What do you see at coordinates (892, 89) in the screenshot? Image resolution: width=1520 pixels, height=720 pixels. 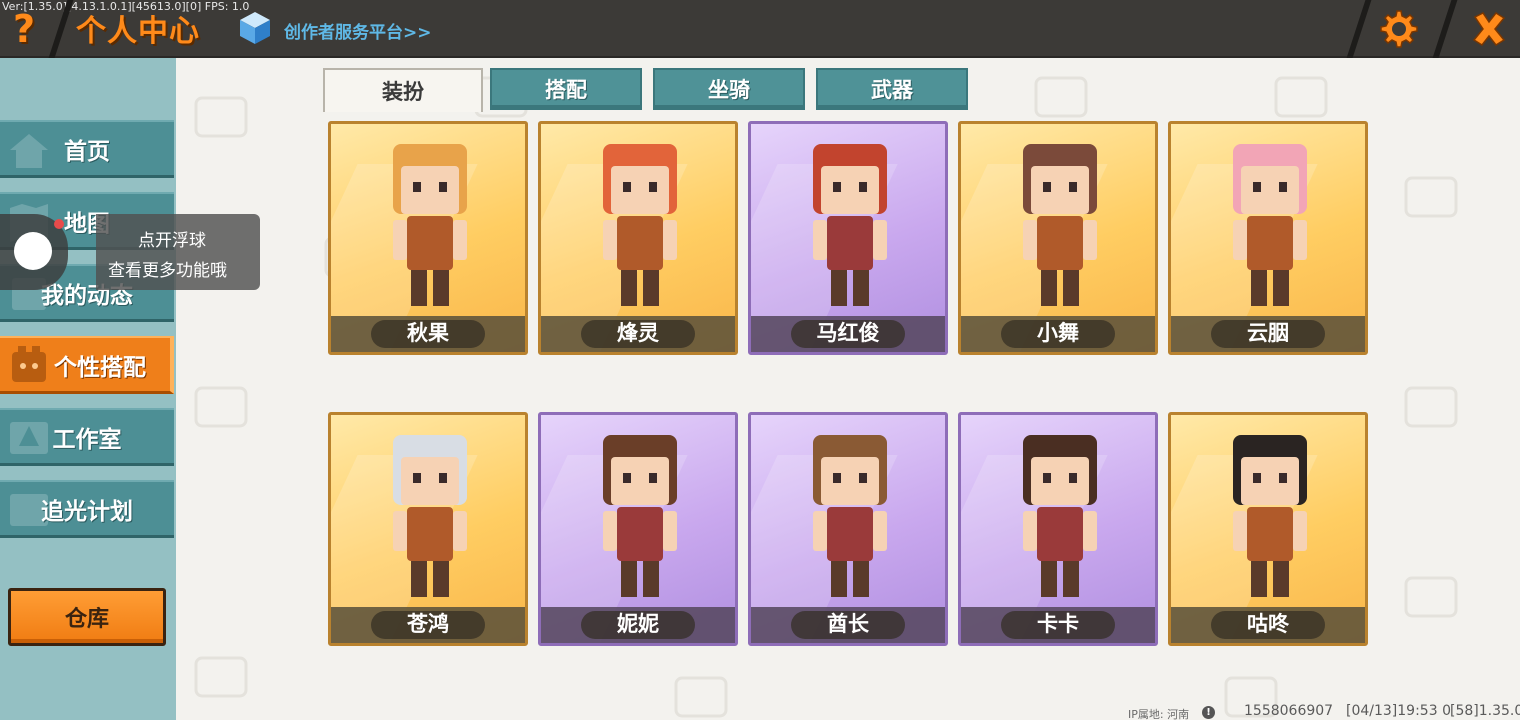 I see `tab-weapon: 武器` at bounding box center [892, 89].